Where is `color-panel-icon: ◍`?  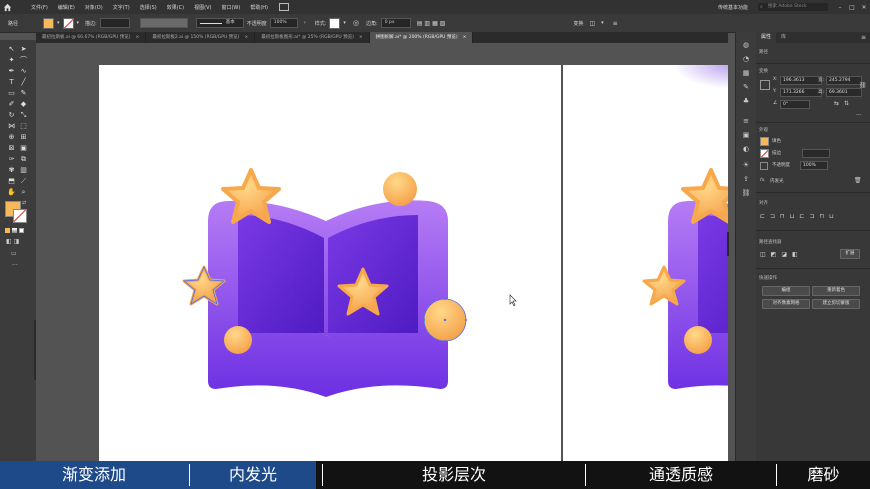 color-panel-icon: ◍ is located at coordinates (746, 45).